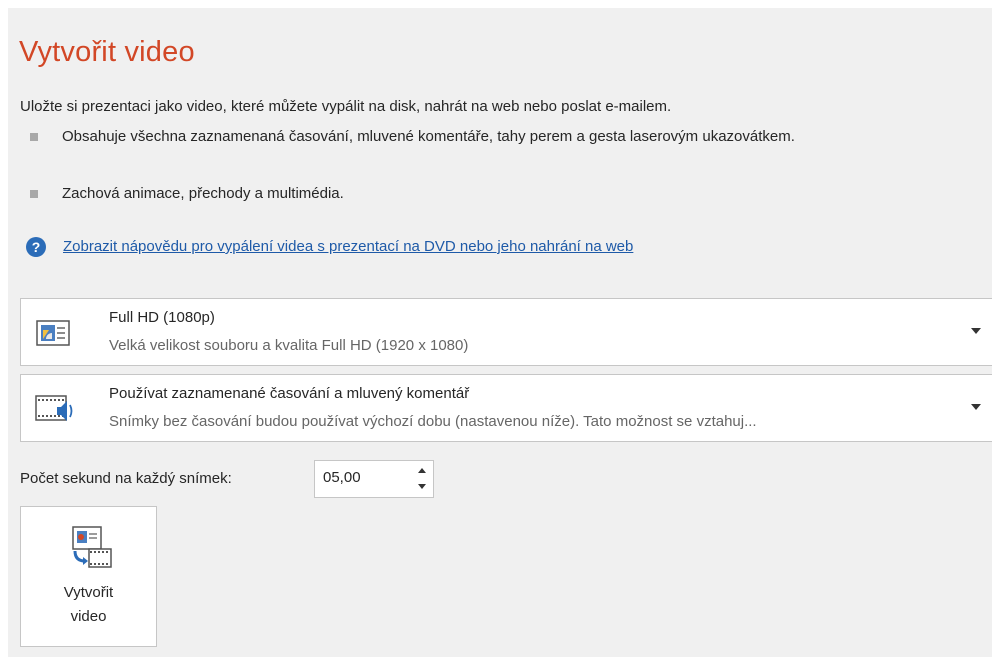 This screenshot has height=657, width=992. I want to click on question-icon: ?, so click(36, 247).